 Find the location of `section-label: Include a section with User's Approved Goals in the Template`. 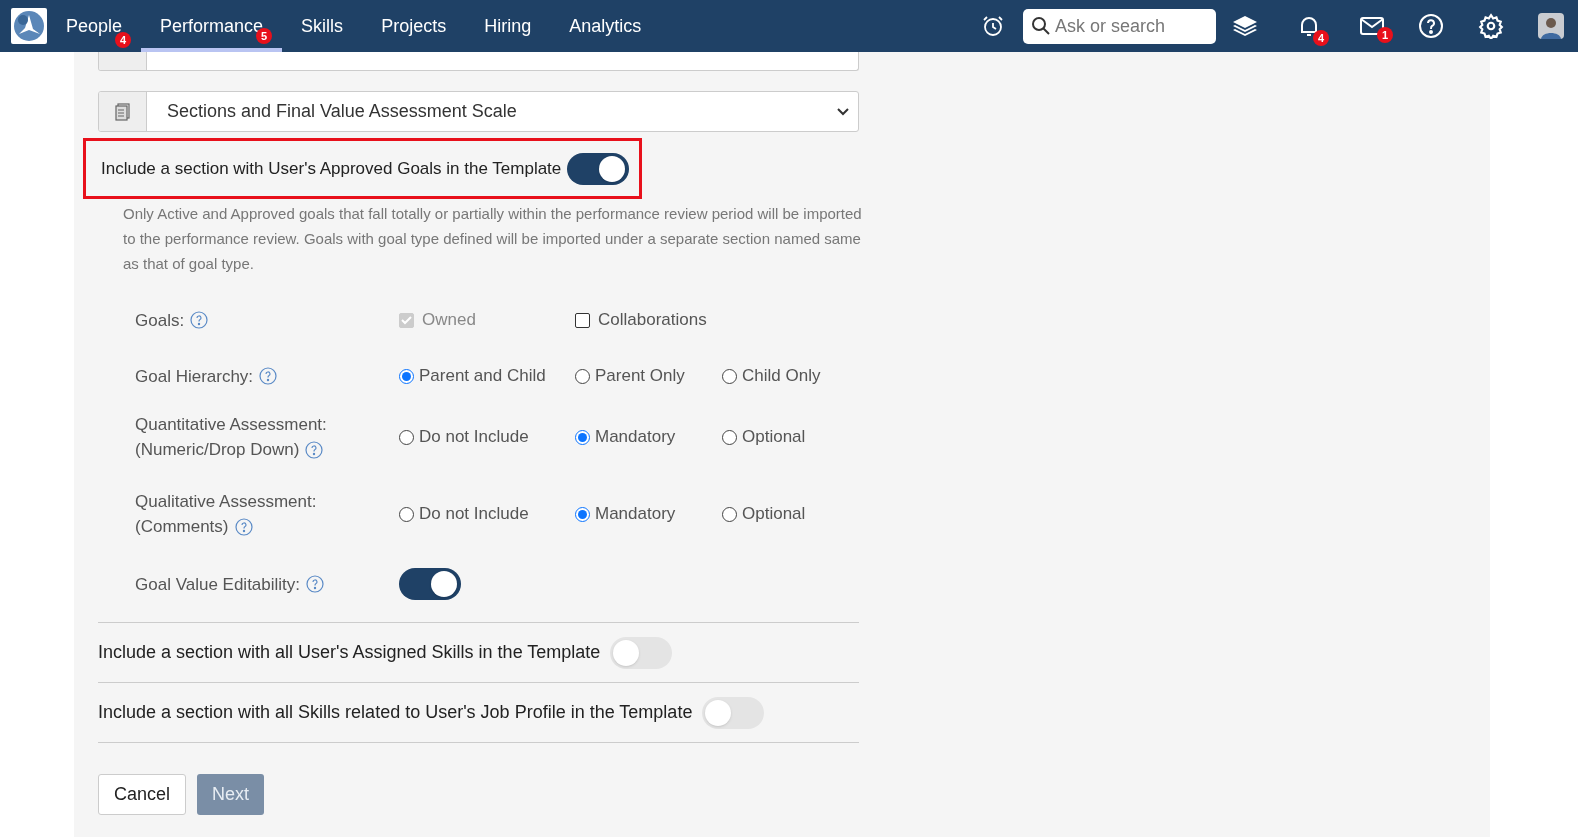

section-label: Include a section with User's Approved Goals in the Template is located at coordinates (331, 168).